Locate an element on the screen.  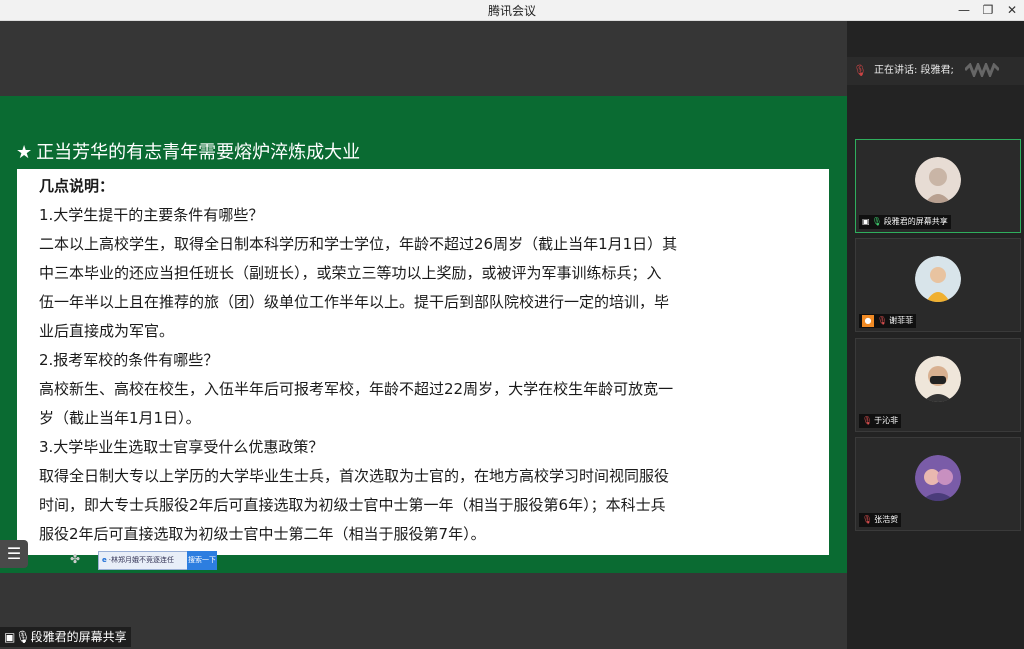
star-icon: ★ is located at coordinates (24, 152).